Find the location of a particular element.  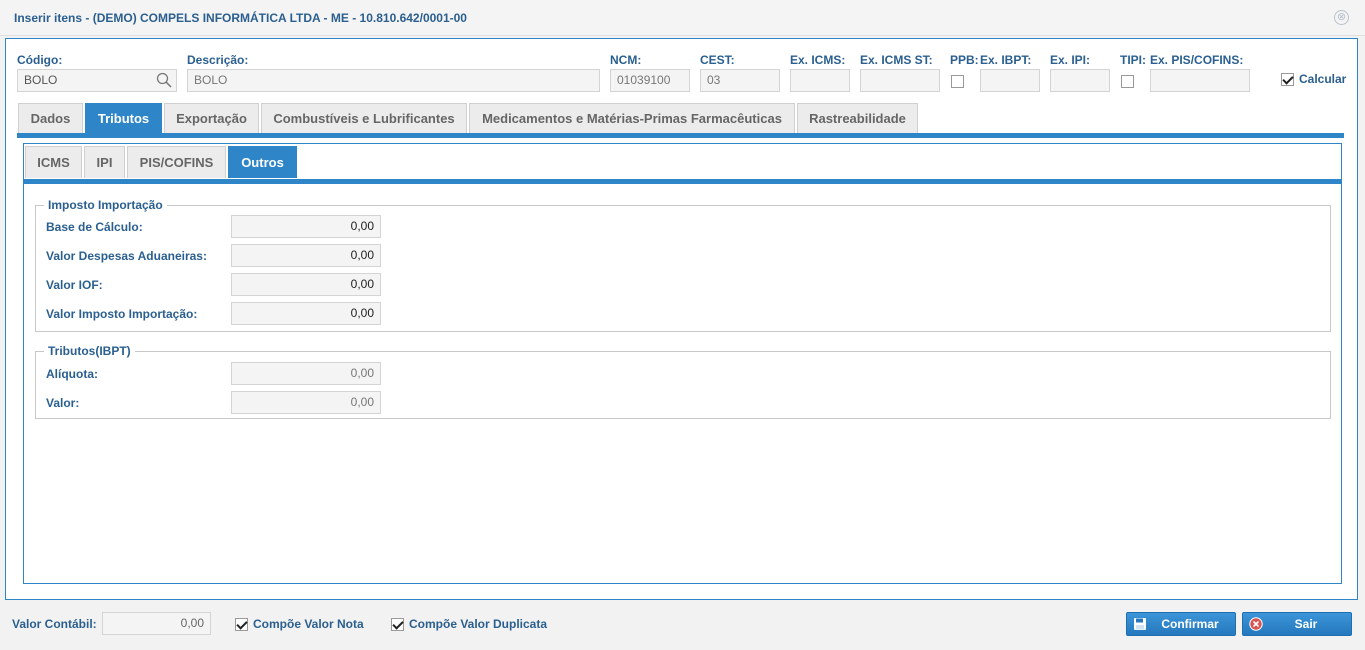

ncm-input: 01039100 is located at coordinates (650, 80).